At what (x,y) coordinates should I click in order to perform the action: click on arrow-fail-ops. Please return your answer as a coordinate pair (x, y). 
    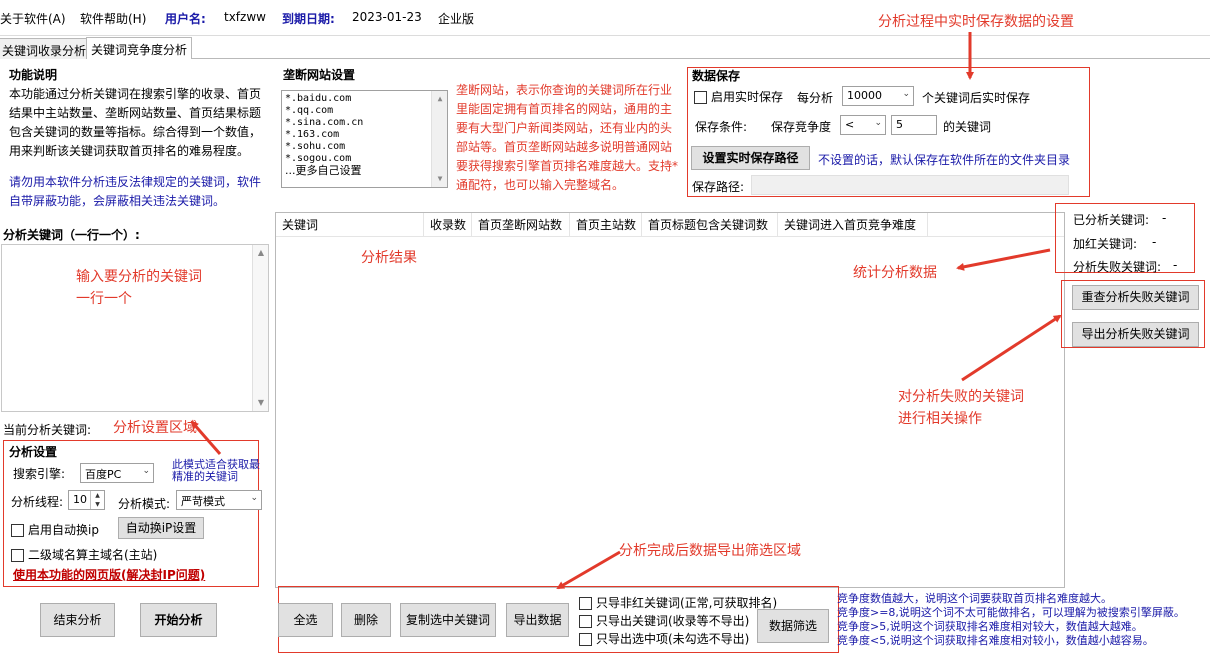
    Looking at the image, I should click on (1011, 348).